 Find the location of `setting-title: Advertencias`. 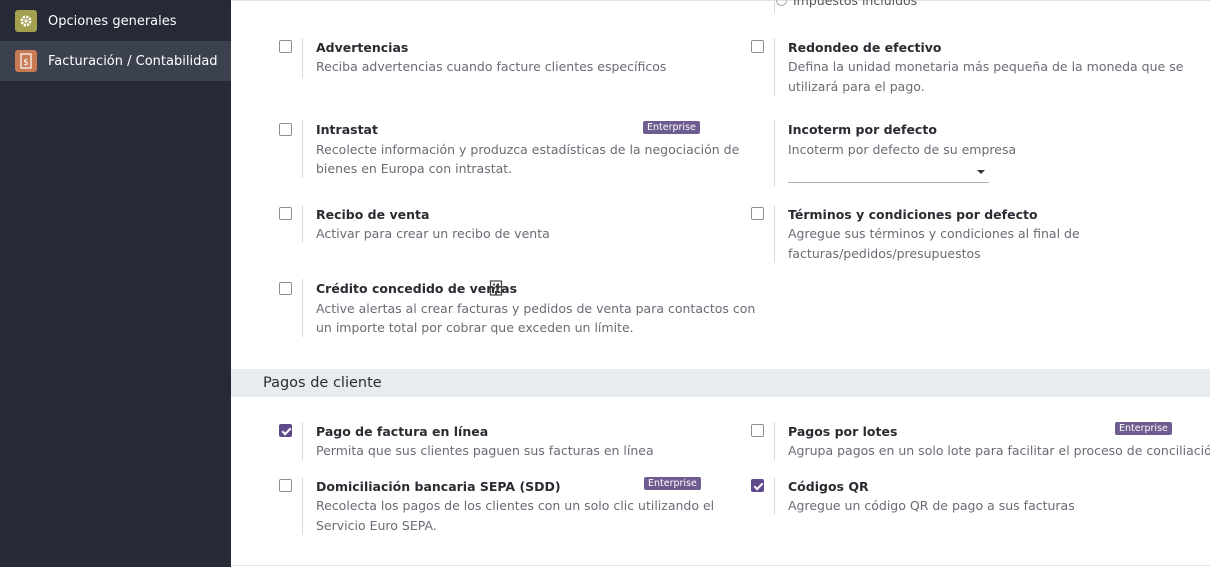

setting-title: Advertencias is located at coordinates (362, 47).